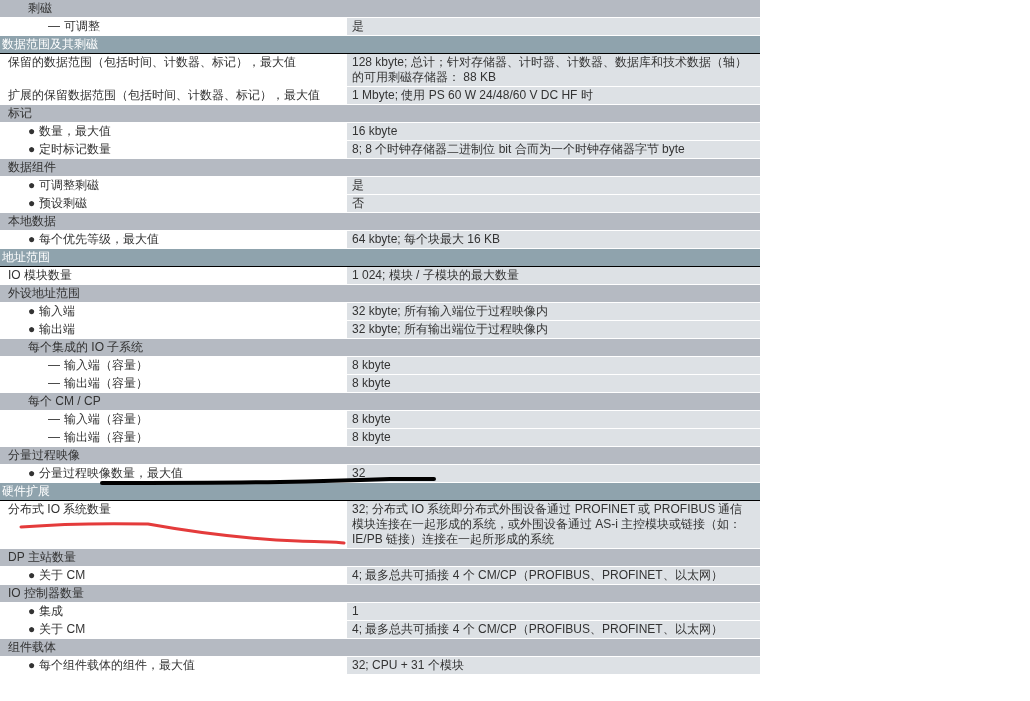  I want to click on group-label: 分量过程映像, so click(44, 455).